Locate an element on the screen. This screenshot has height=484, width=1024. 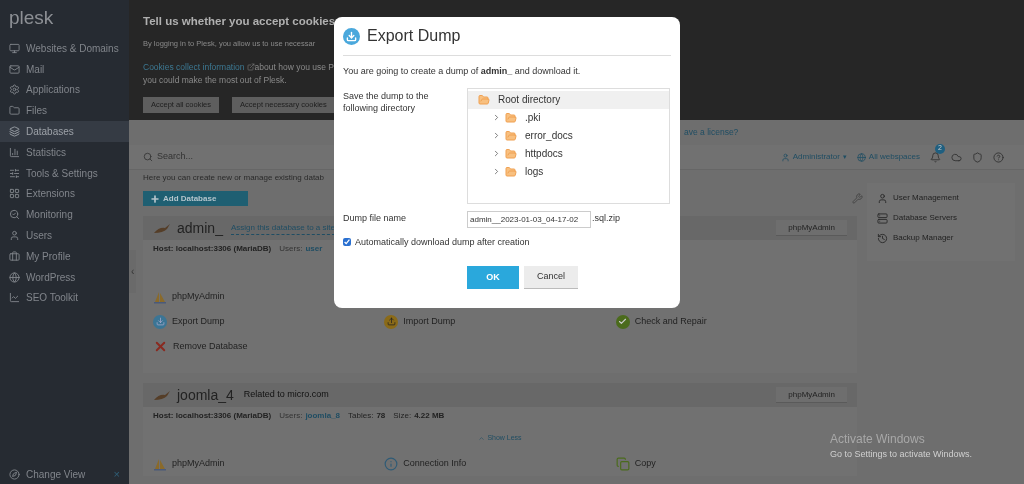
size-value: 4.22 MB is located at coordinates (429, 416).